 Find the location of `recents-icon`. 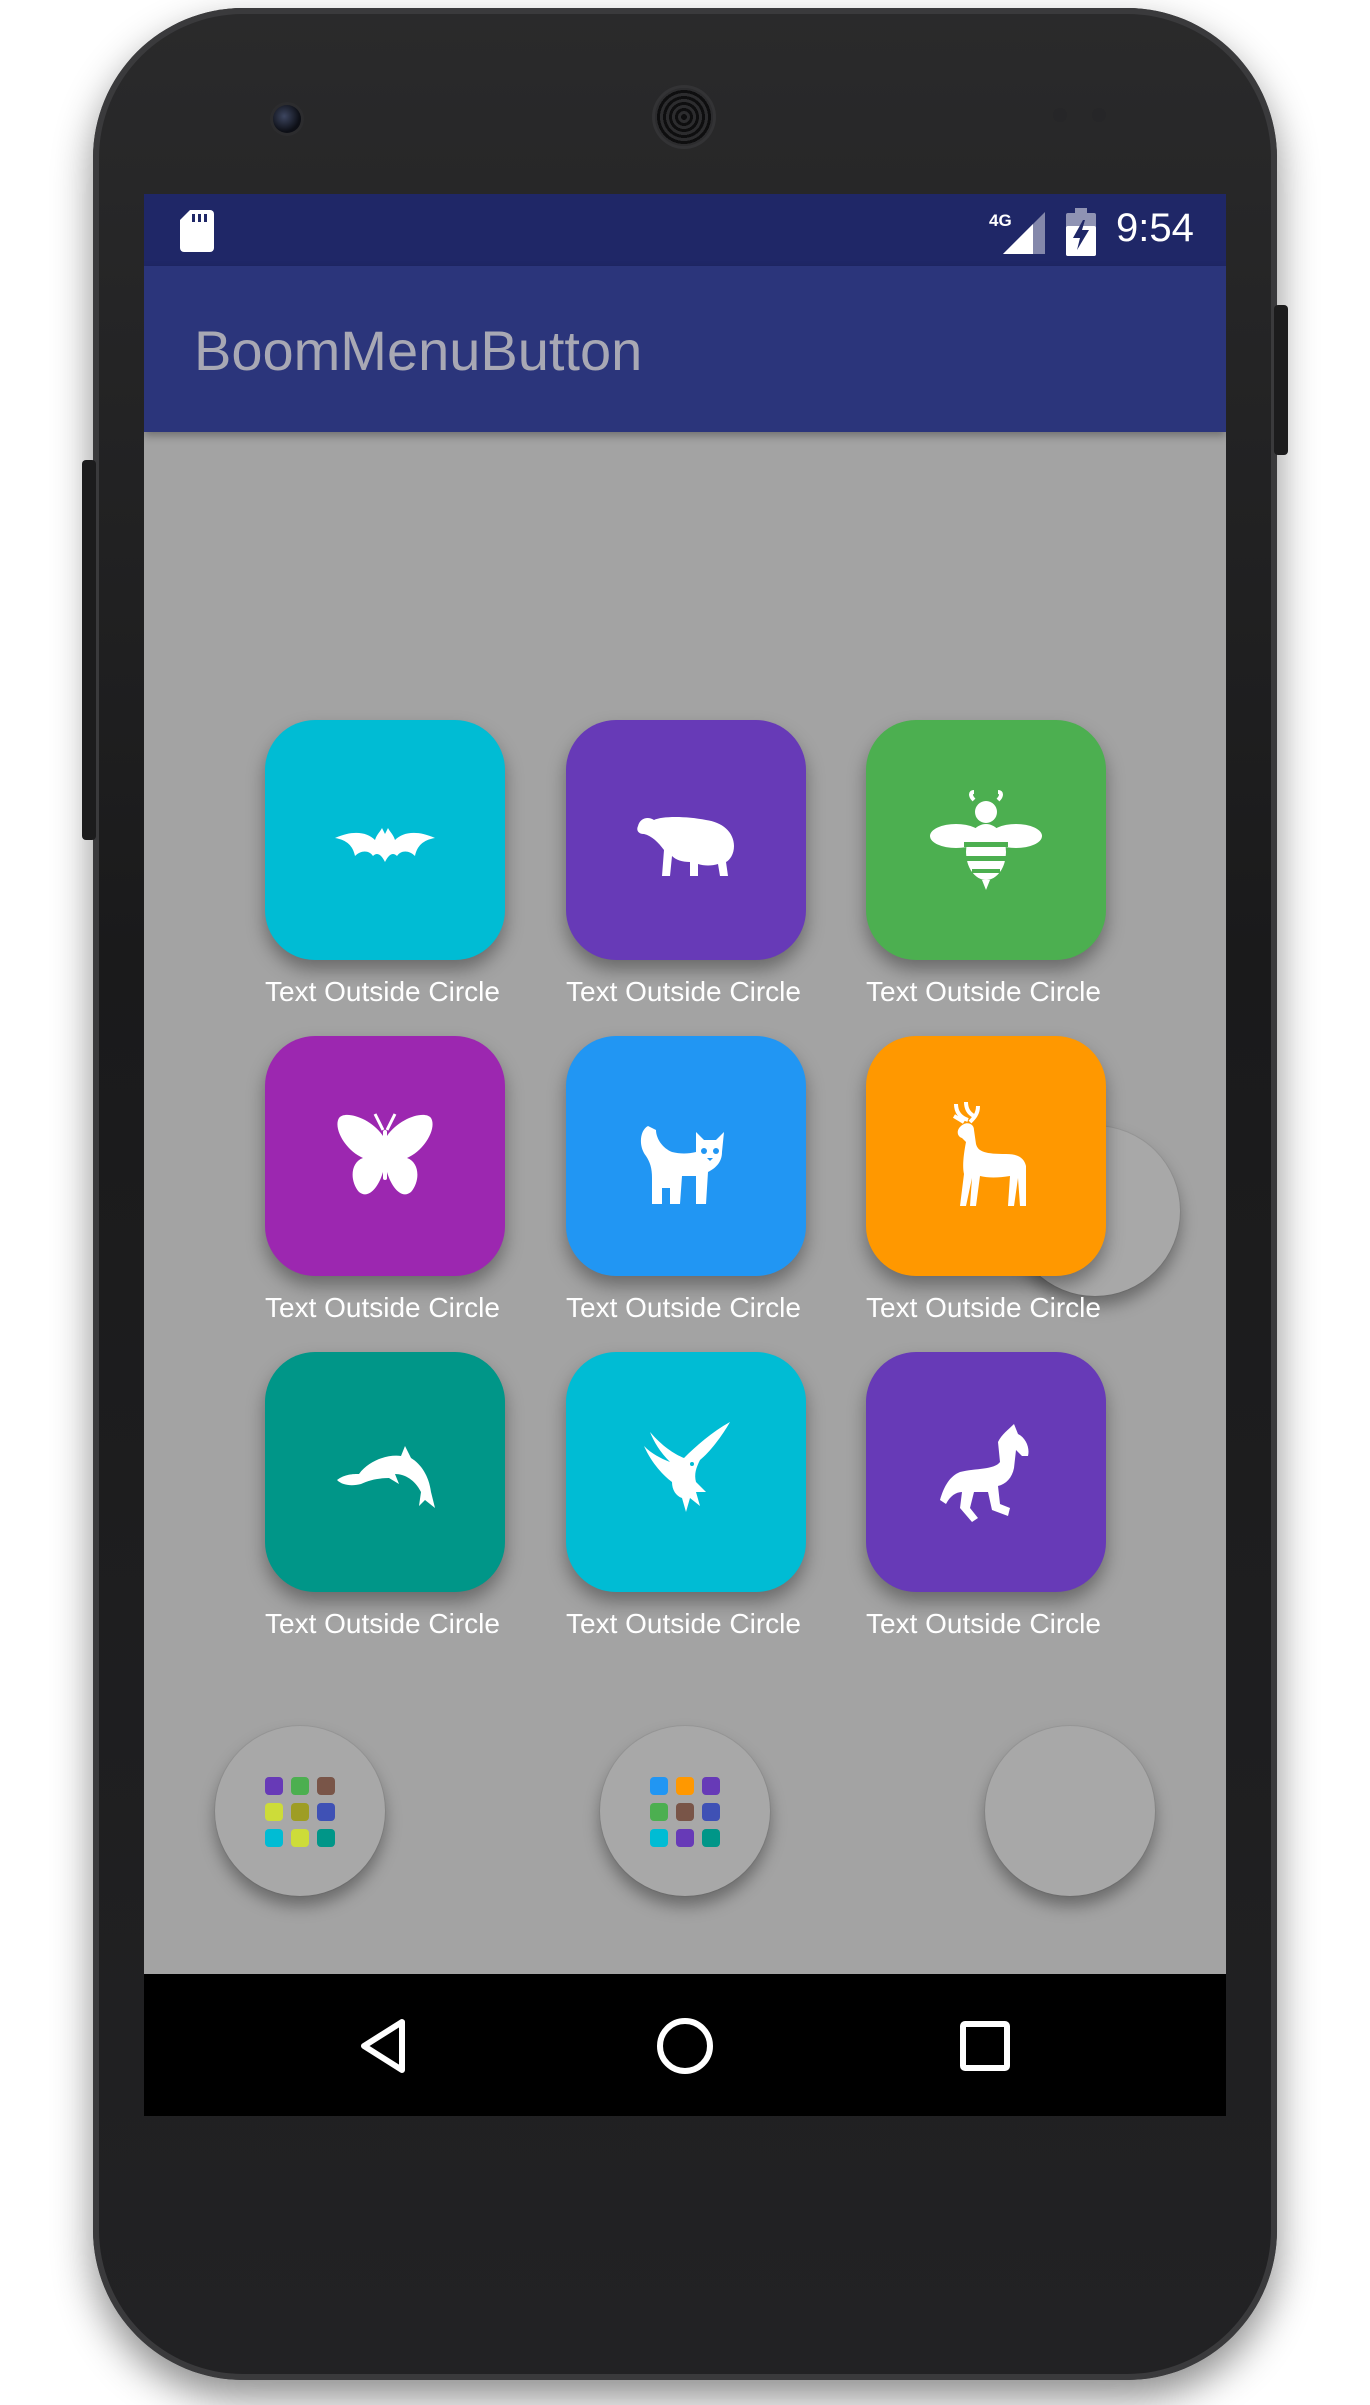

recents-icon is located at coordinates (985, 2046).